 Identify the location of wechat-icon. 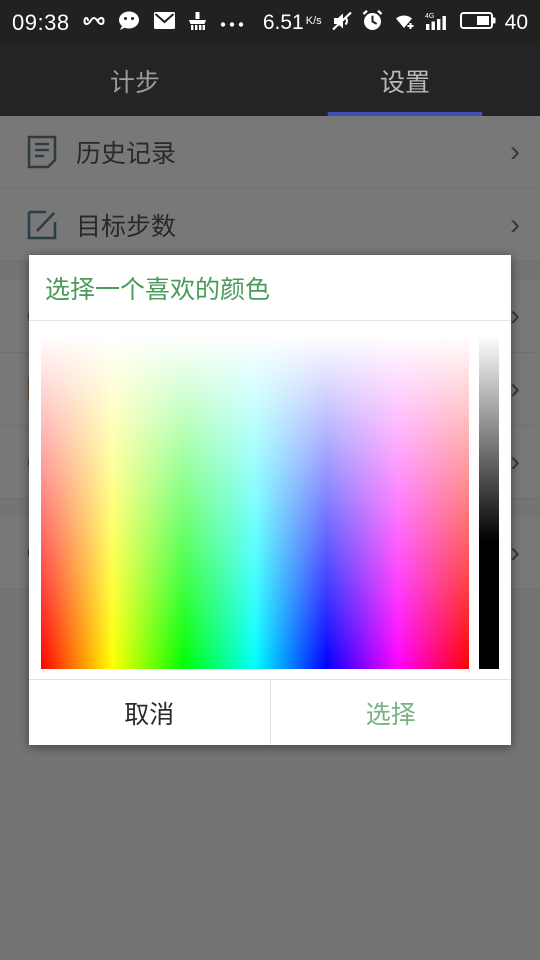
(130, 23).